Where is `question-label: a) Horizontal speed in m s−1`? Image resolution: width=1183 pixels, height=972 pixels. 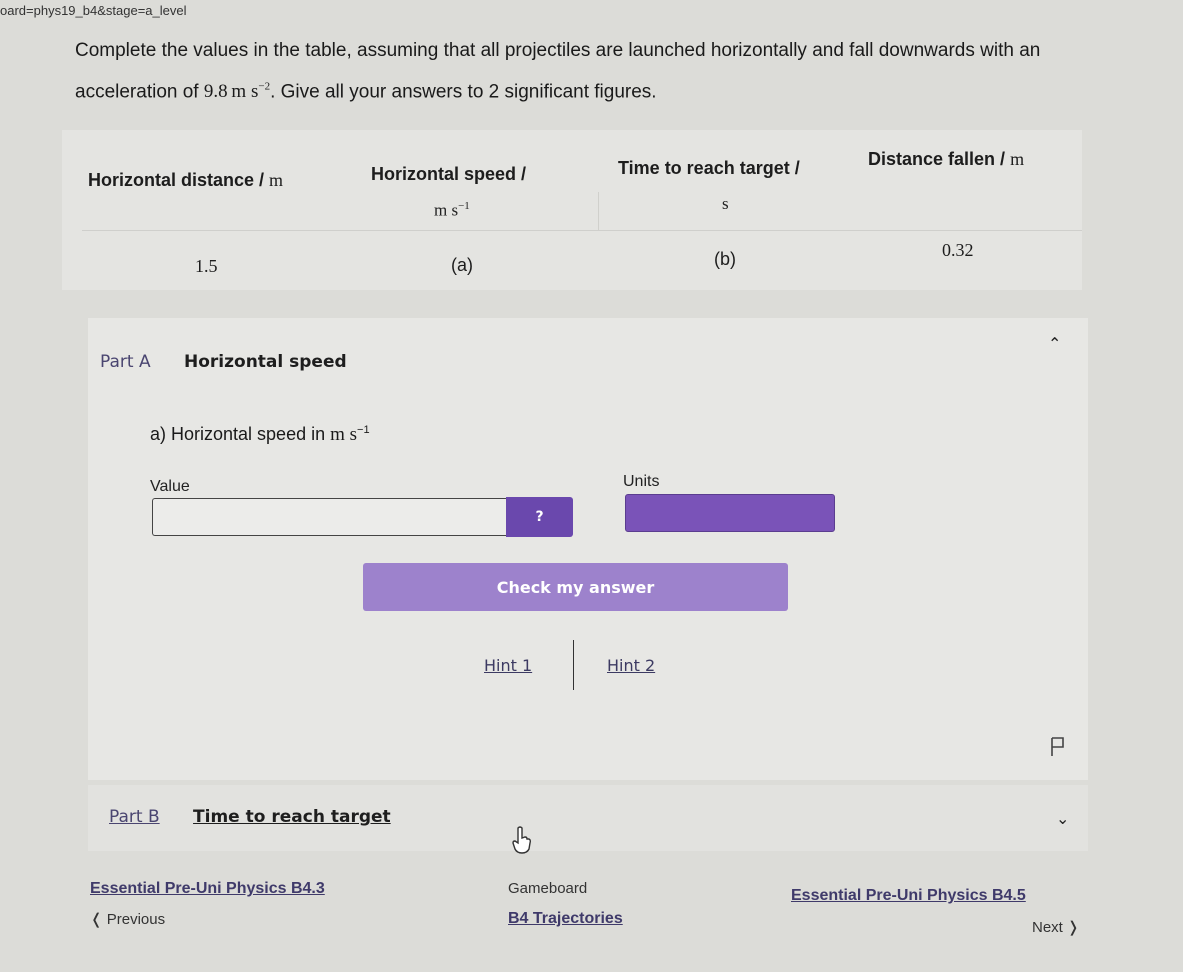 question-label: a) Horizontal speed in m s−1 is located at coordinates (260, 434).